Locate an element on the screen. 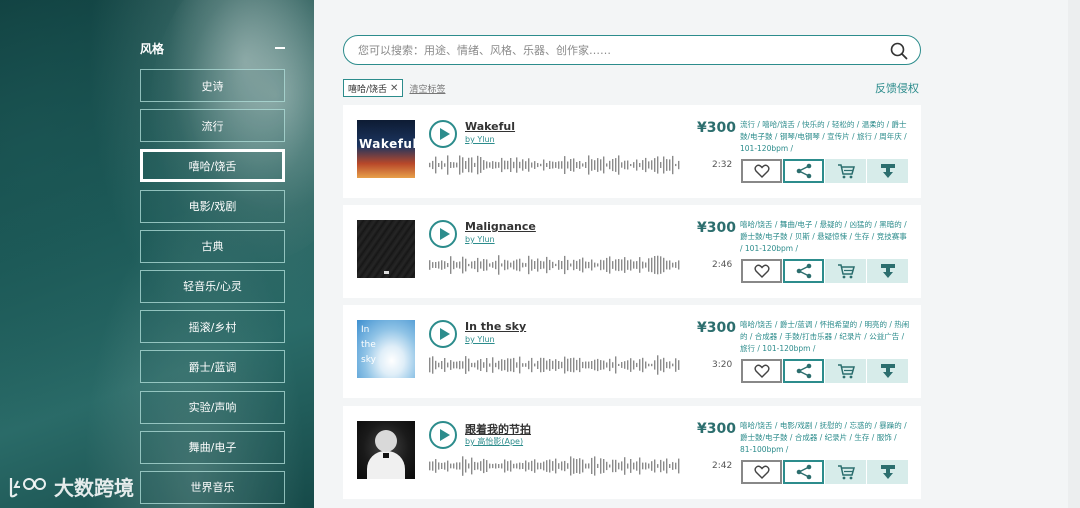 This screenshot has height=508, width=1080. track-cover: In the sky is located at coordinates (386, 349).